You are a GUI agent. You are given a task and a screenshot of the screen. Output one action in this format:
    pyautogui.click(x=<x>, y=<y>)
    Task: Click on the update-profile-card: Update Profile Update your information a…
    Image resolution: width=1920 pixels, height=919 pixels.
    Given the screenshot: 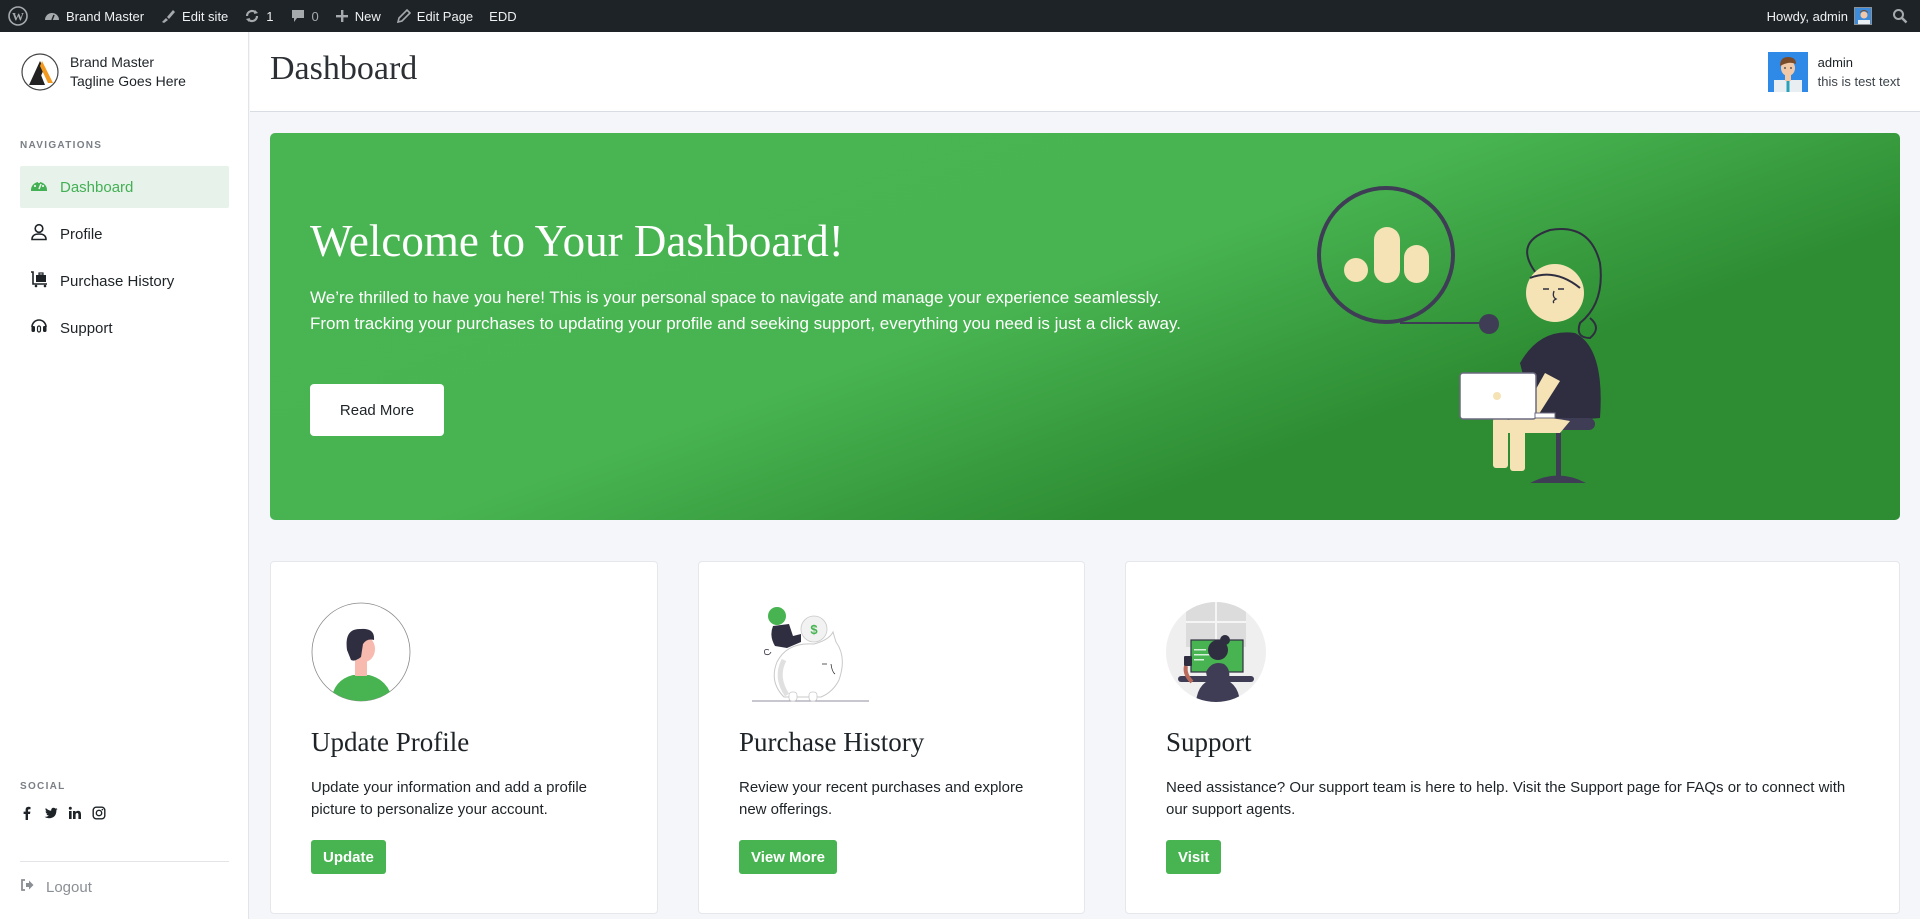 What is the action you would take?
    pyautogui.click(x=464, y=737)
    